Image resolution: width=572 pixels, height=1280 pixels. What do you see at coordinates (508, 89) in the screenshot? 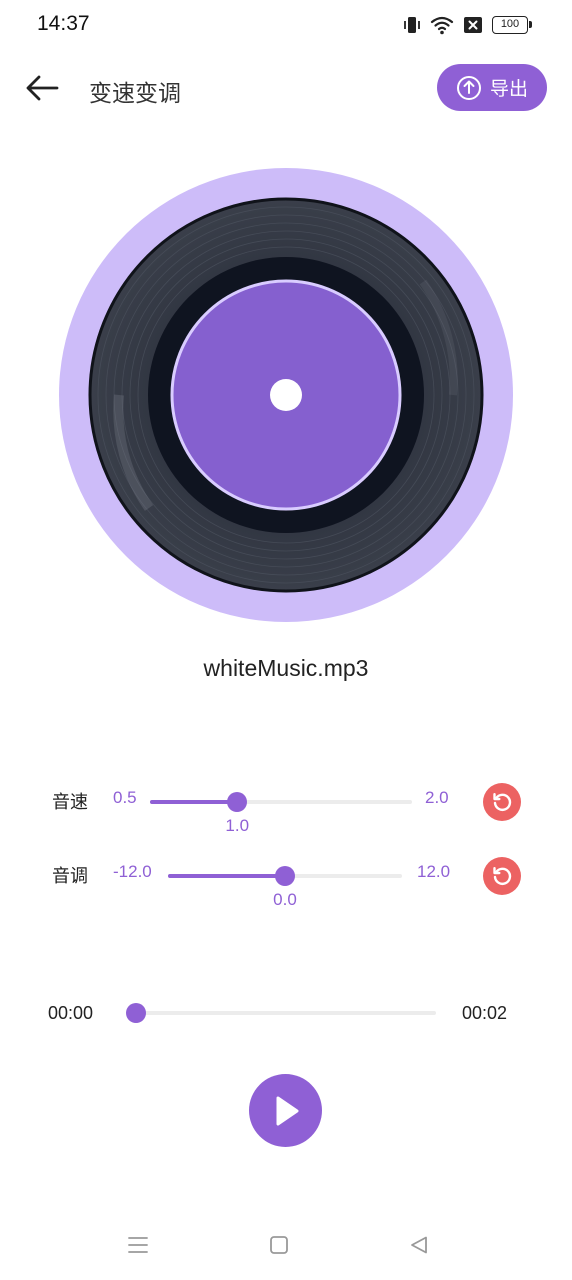
I see `export-label: 导出` at bounding box center [508, 89].